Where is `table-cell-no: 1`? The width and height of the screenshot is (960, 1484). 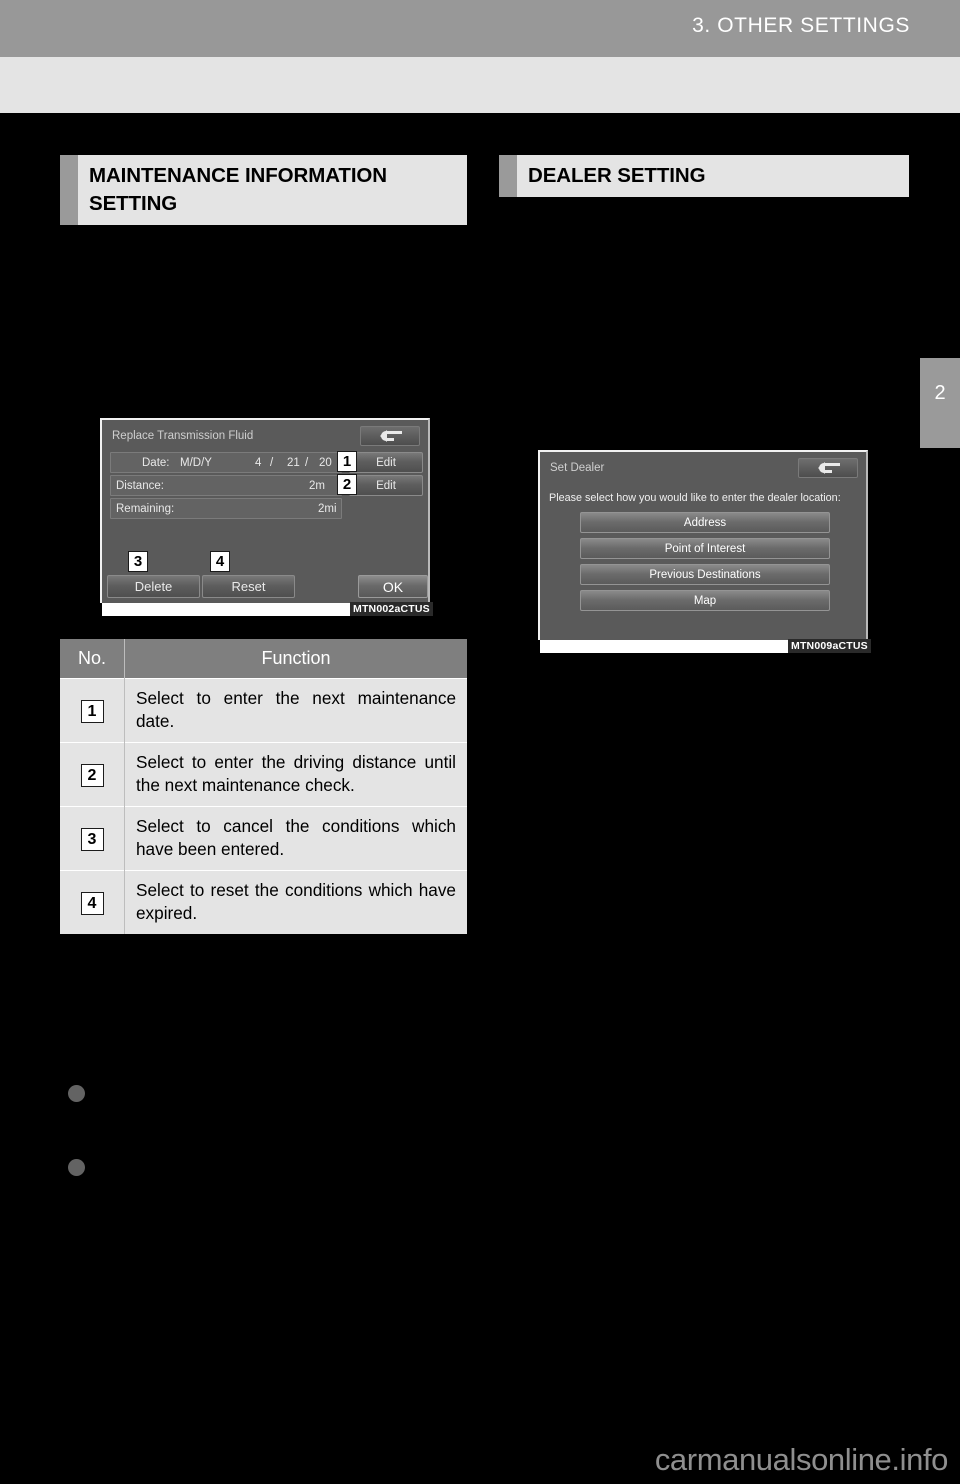
table-cell-no: 1 is located at coordinates (92, 710).